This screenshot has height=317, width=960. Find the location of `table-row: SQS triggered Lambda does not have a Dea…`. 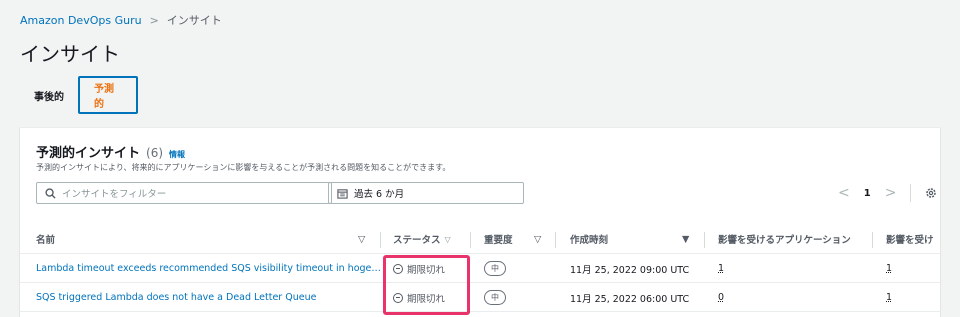

table-row: SQS triggered Lambda does not have a Dea… is located at coordinates (480, 297).